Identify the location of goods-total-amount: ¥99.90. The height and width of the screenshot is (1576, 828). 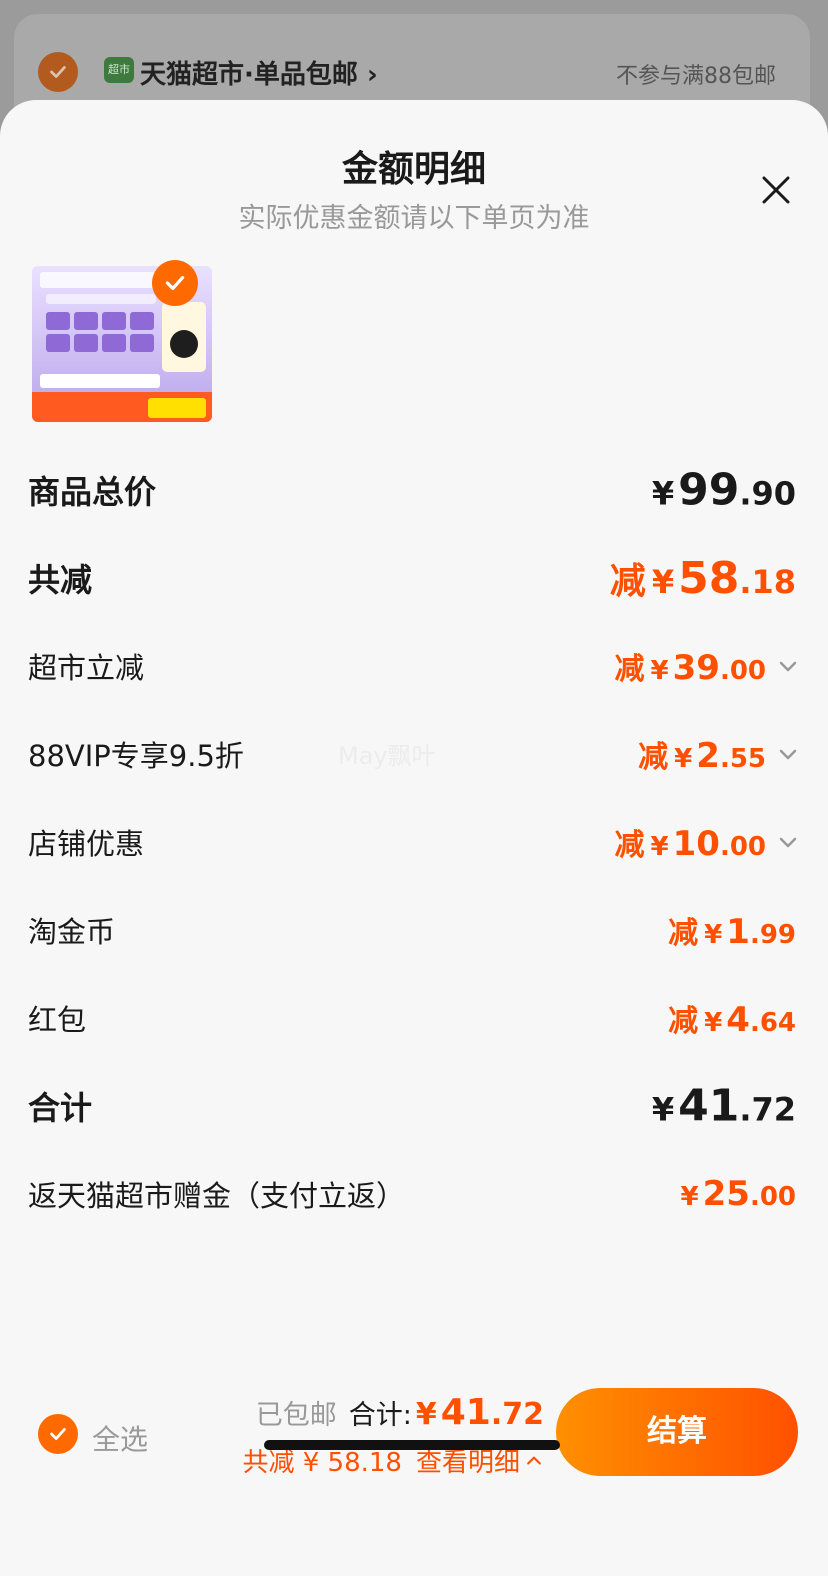
(723, 490).